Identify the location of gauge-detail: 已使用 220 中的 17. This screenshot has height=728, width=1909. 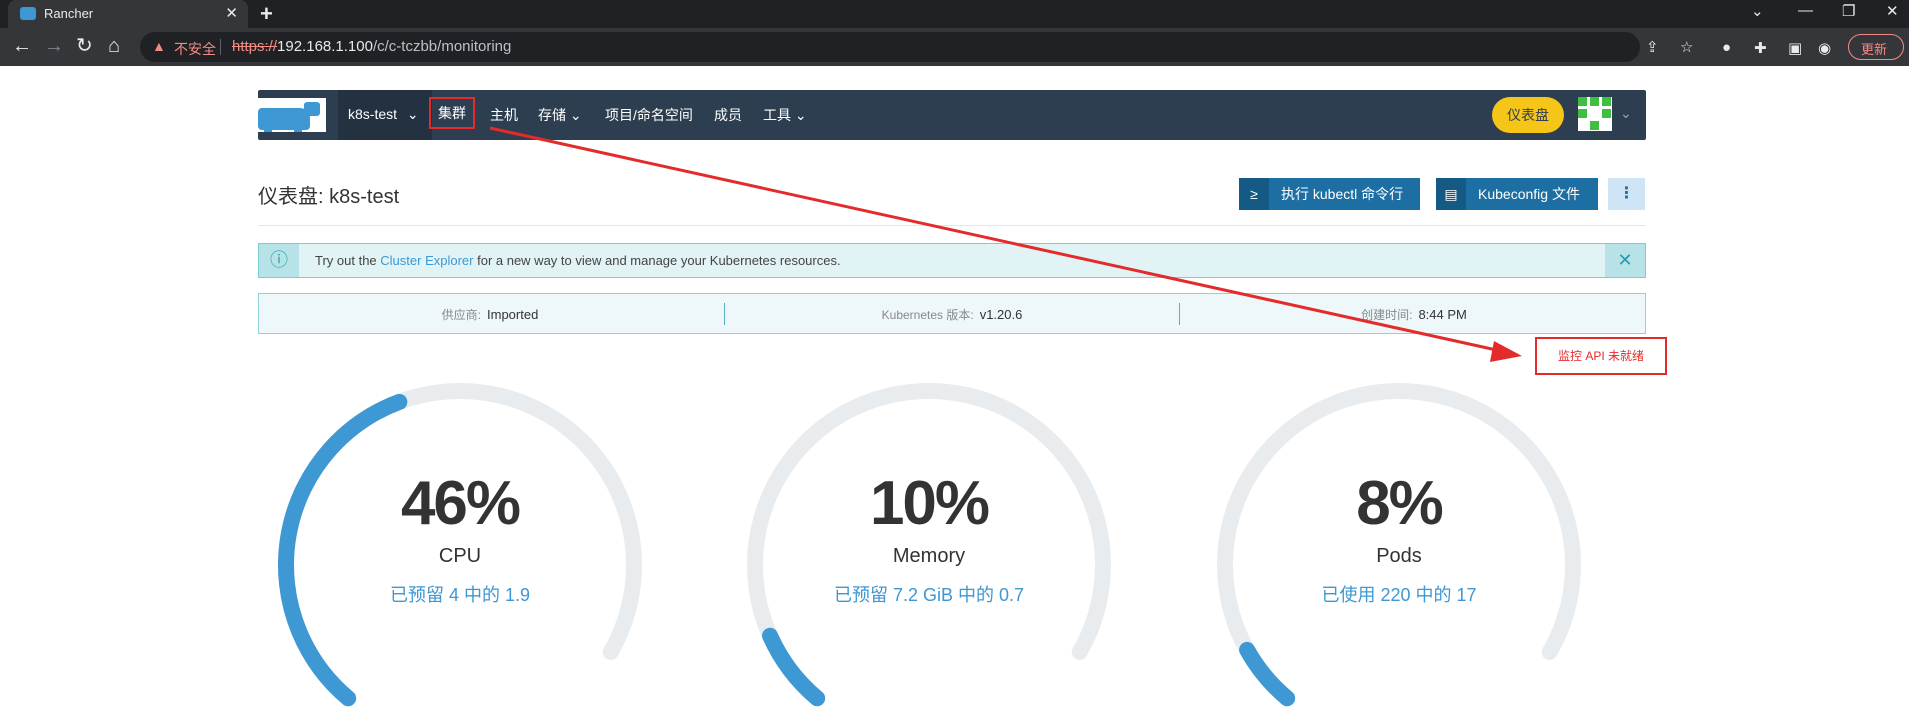
(1399, 595).